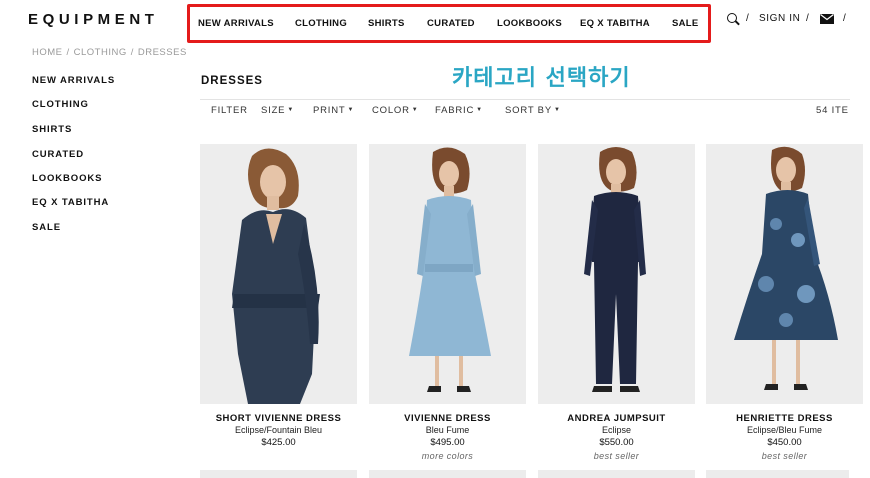  I want to click on brand-logo: EQUIPMENT, so click(93, 19).